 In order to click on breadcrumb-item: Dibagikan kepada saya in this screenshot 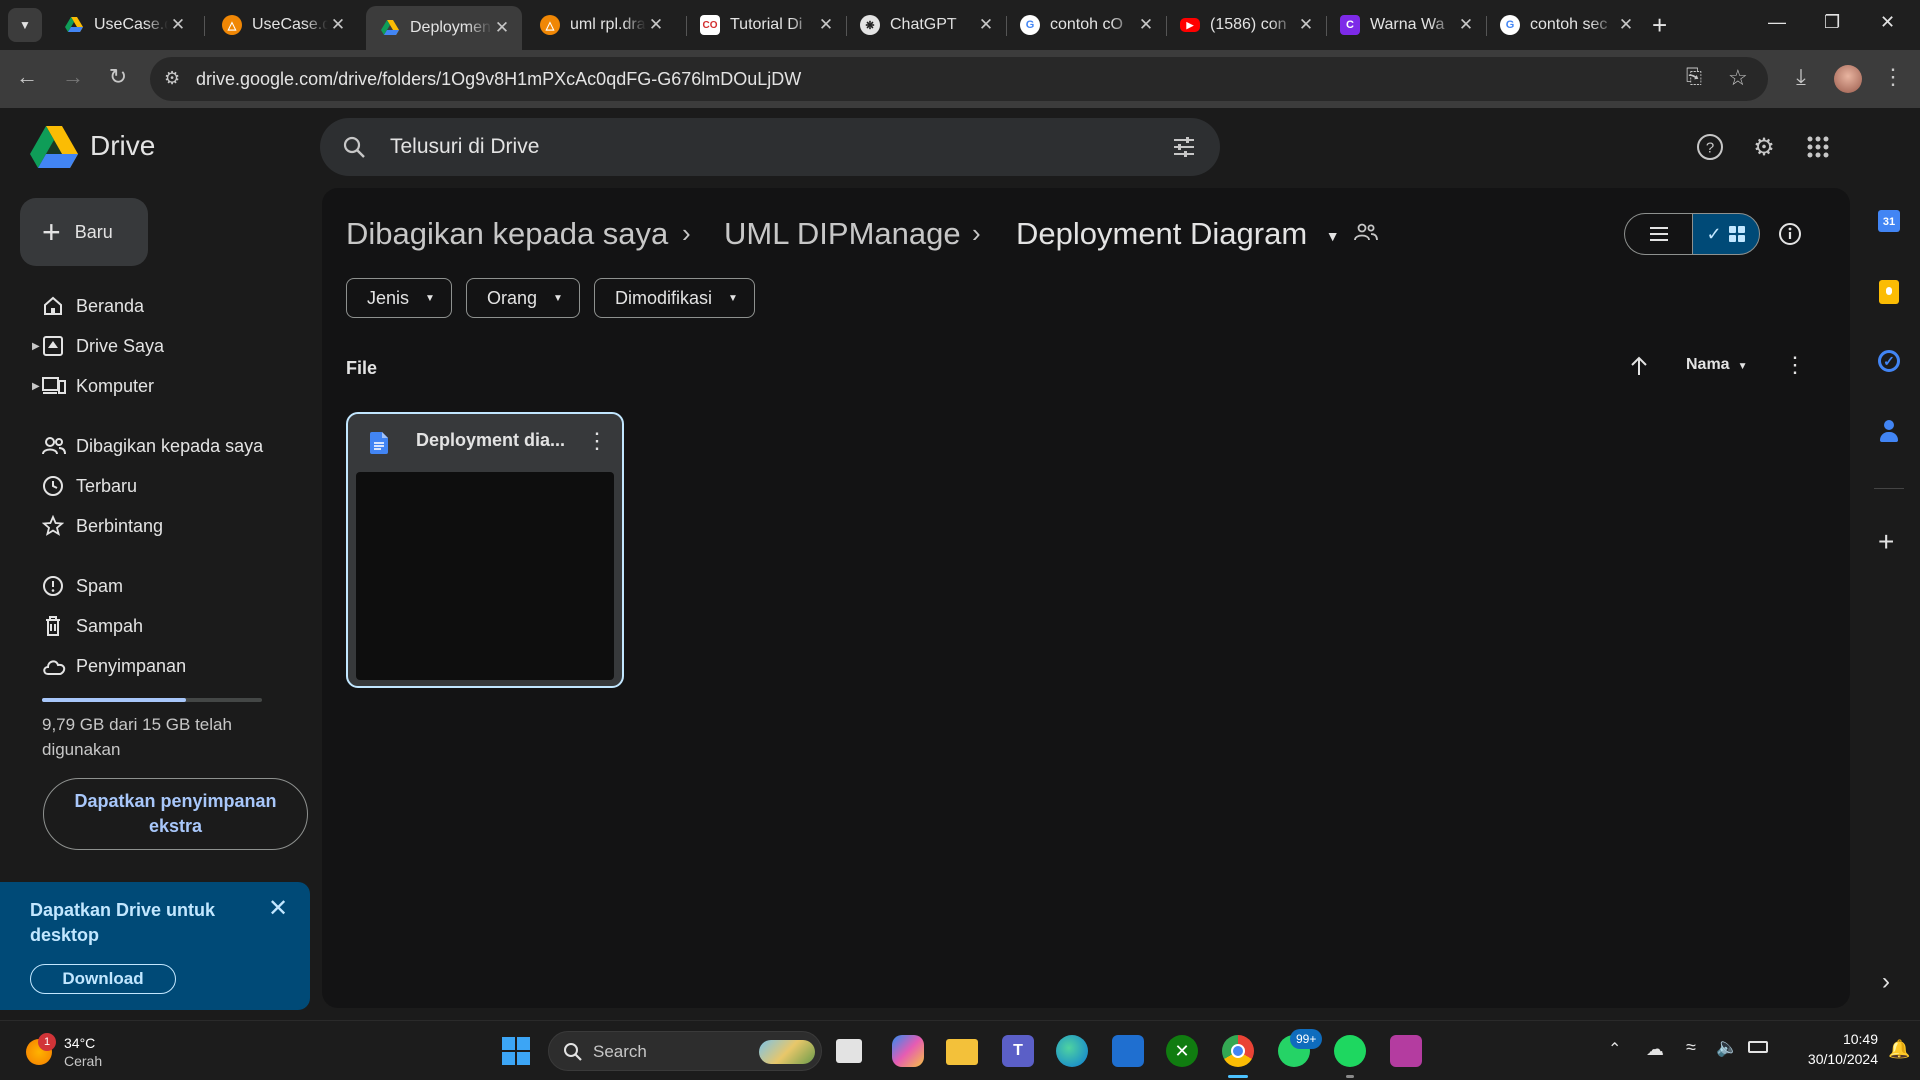, I will do `click(507, 234)`.